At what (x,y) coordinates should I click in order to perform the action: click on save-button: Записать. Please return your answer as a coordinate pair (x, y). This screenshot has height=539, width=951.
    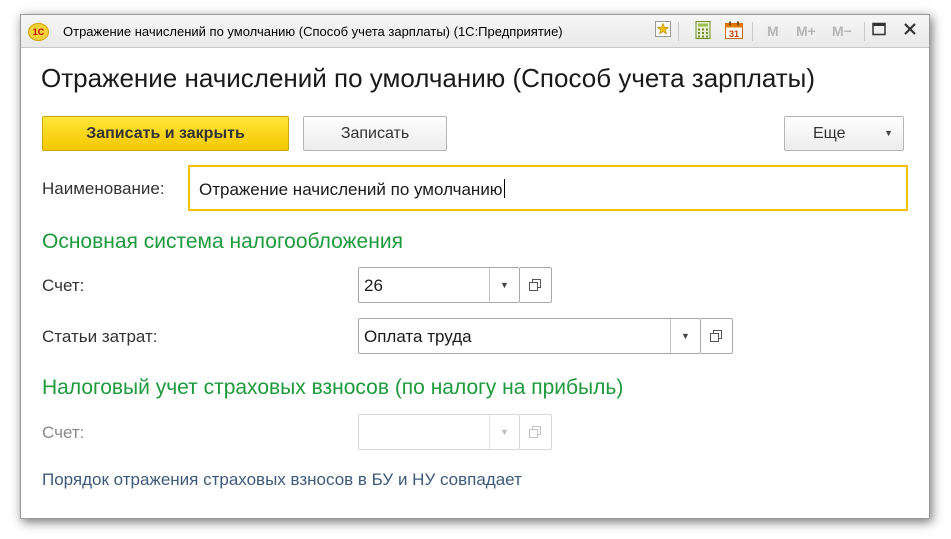
    Looking at the image, I should click on (375, 133).